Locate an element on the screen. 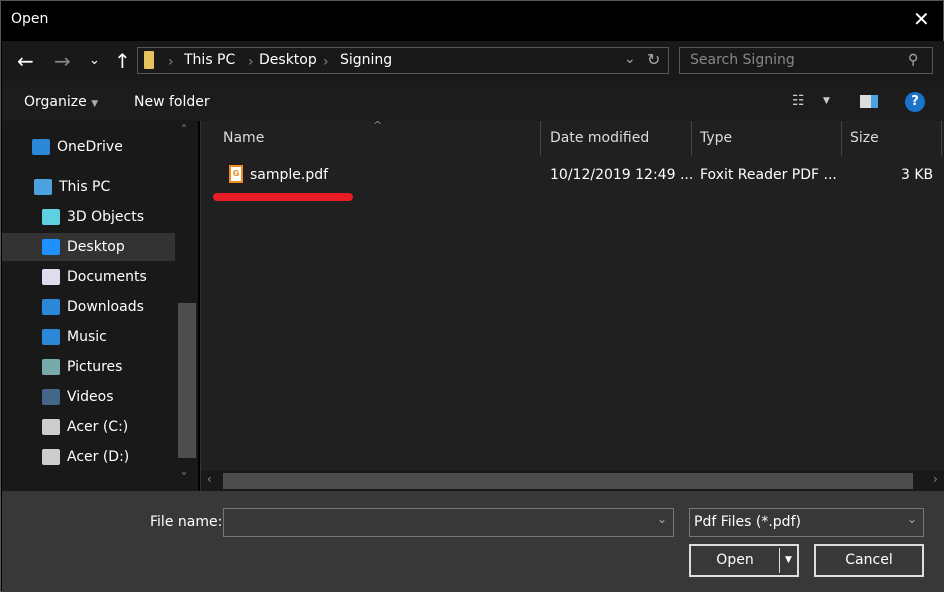 The width and height of the screenshot is (944, 592). file-type-dropdown-icon: ⌄ is located at coordinates (912, 519).